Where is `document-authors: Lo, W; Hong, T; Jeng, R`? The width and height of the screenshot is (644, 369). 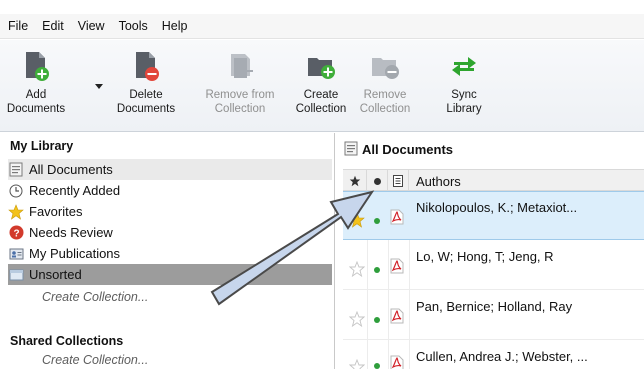
document-authors: Lo, W; Hong, T; Jeng, R is located at coordinates (485, 256).